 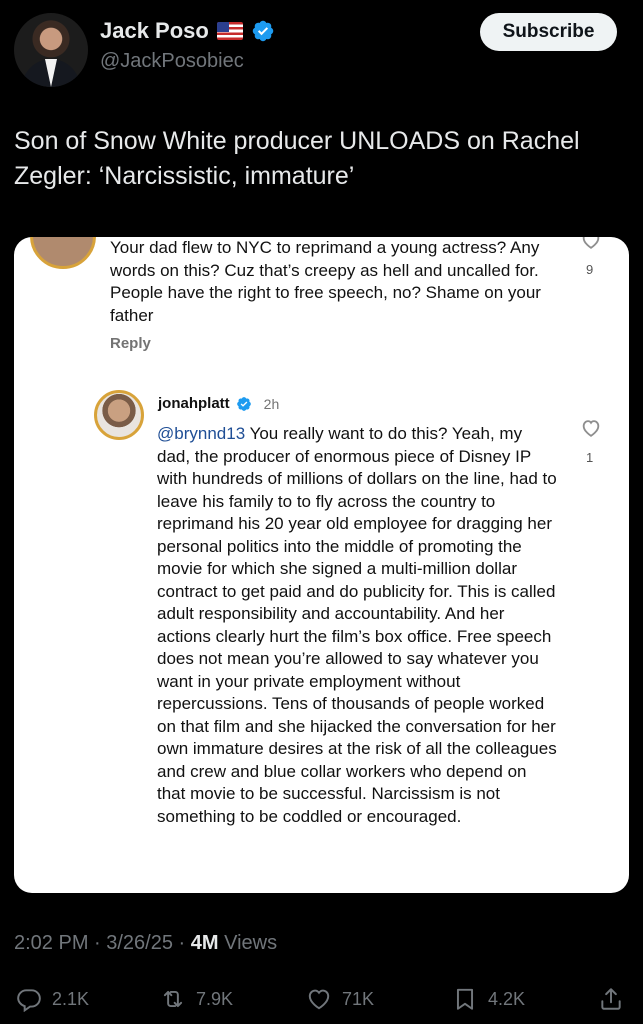 What do you see at coordinates (248, 943) in the screenshot?
I see `views-label: Views` at bounding box center [248, 943].